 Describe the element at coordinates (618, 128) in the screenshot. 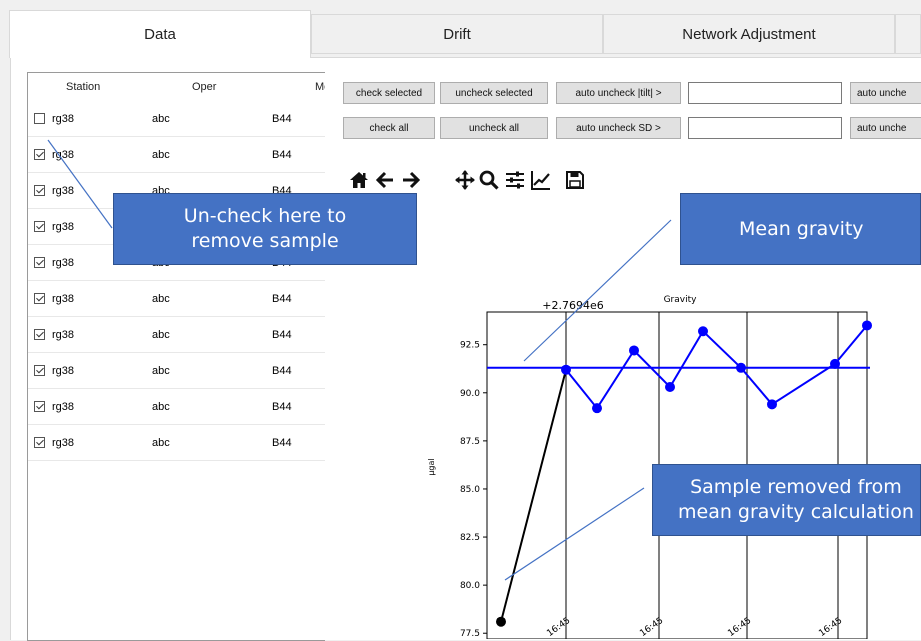

I see `auto-uncheck-sd-button: auto uncheck SD >` at that location.